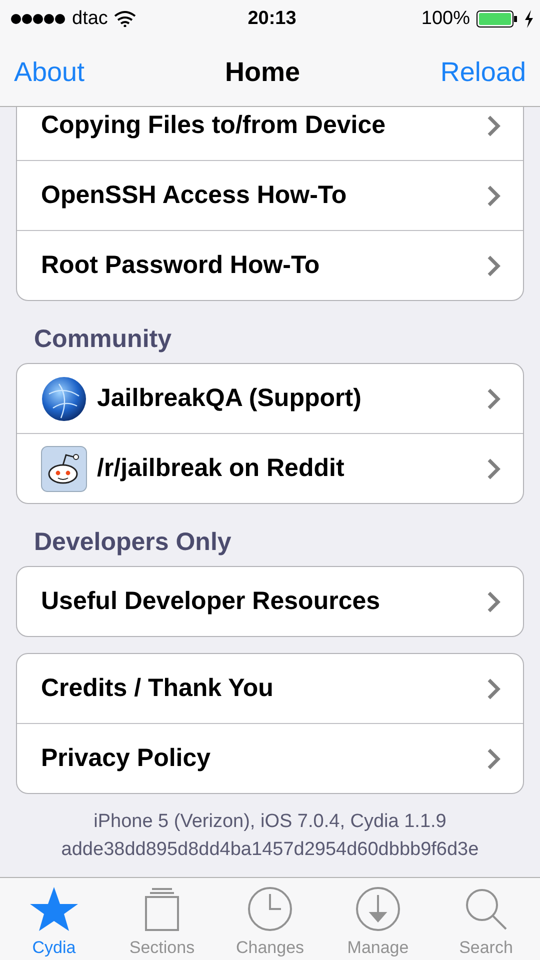  I want to click on table-row: Credits / Thank You, so click(270, 688).